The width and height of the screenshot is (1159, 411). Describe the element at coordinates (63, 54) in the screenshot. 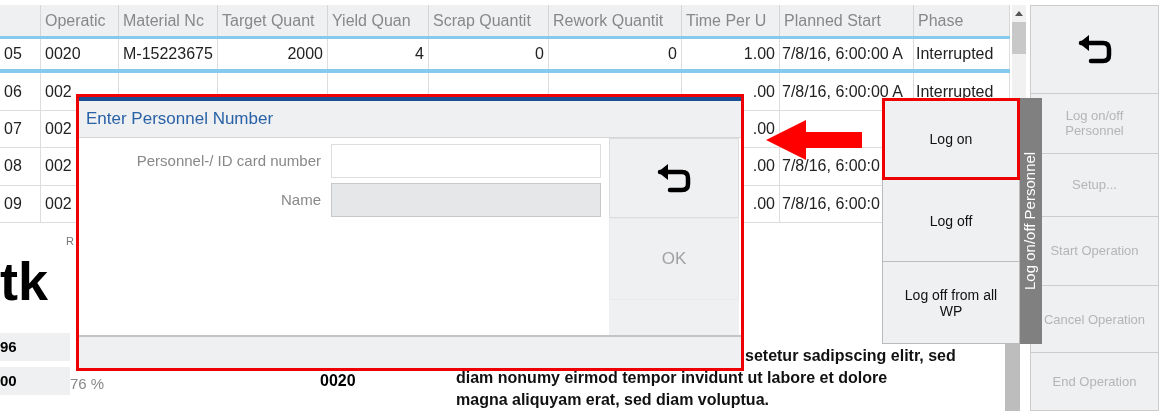

I see `table-cell: 0020` at that location.